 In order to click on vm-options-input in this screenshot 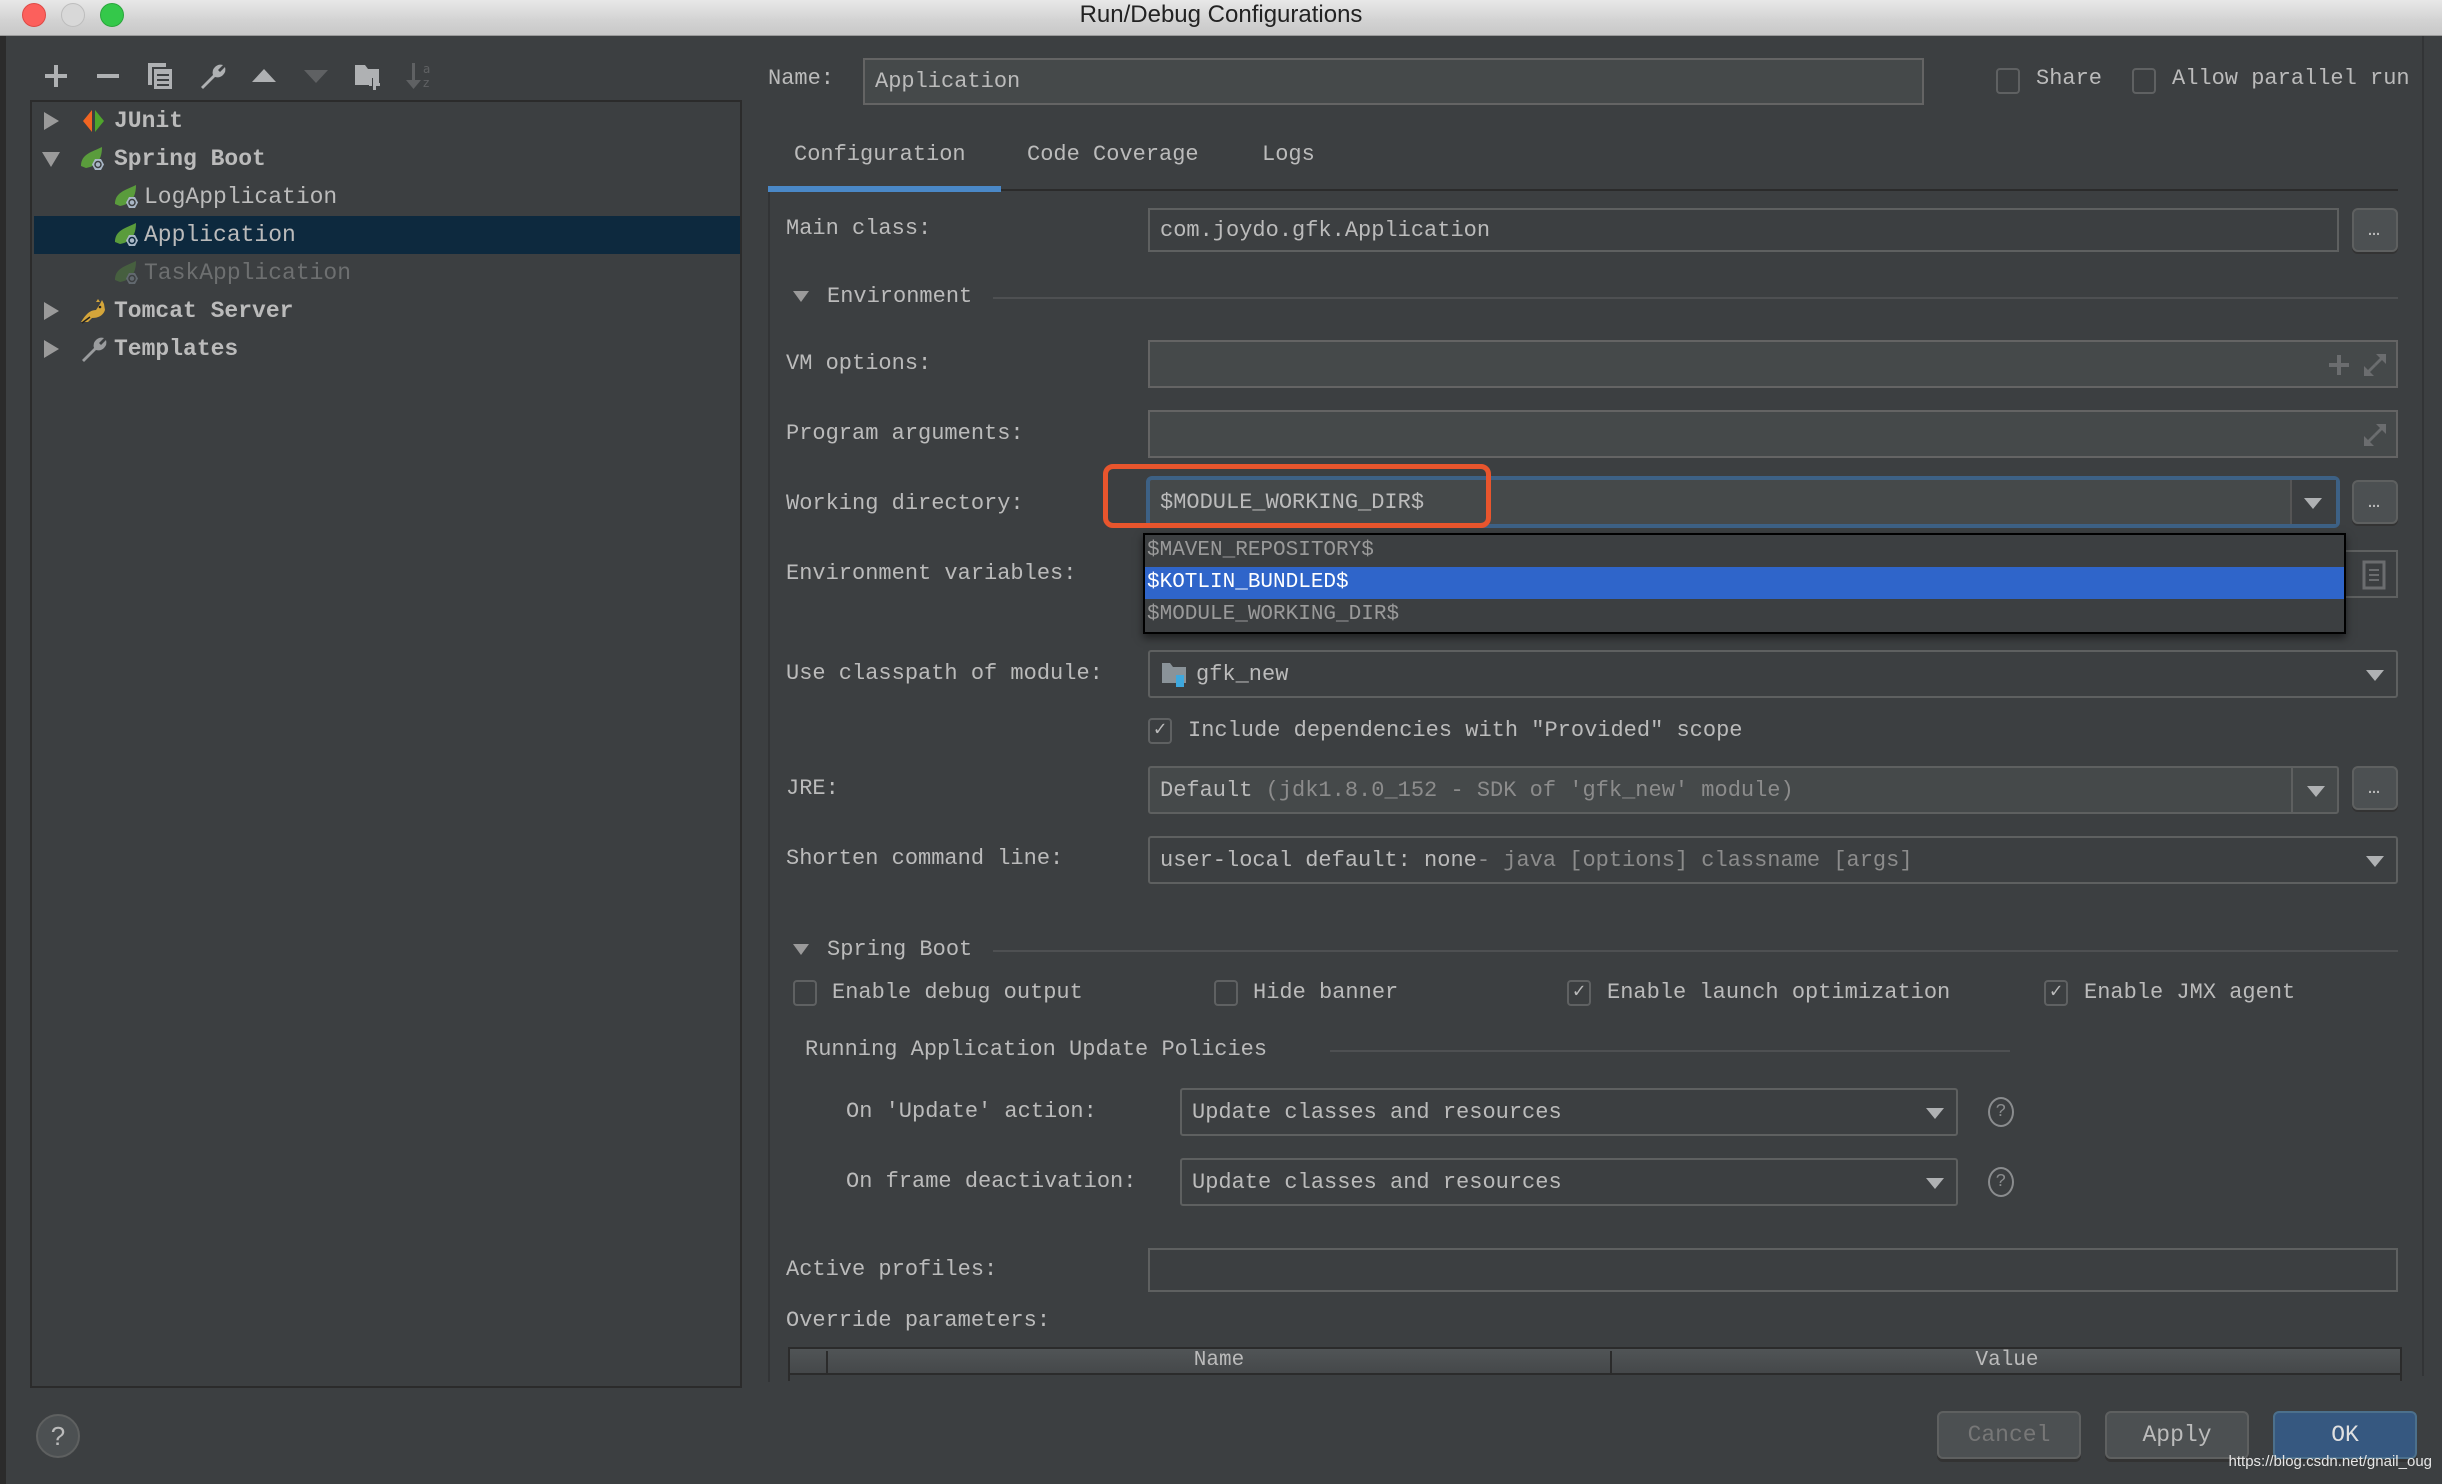, I will do `click(1773, 364)`.